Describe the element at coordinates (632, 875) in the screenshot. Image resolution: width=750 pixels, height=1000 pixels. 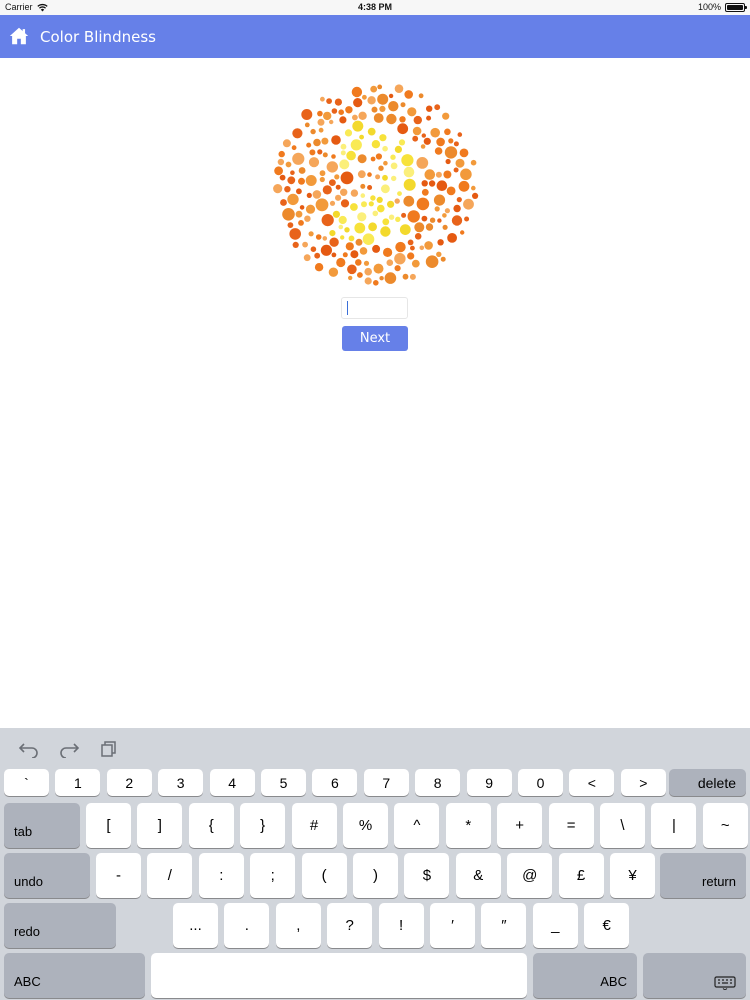
I see `key-row3-10: ¥` at that location.